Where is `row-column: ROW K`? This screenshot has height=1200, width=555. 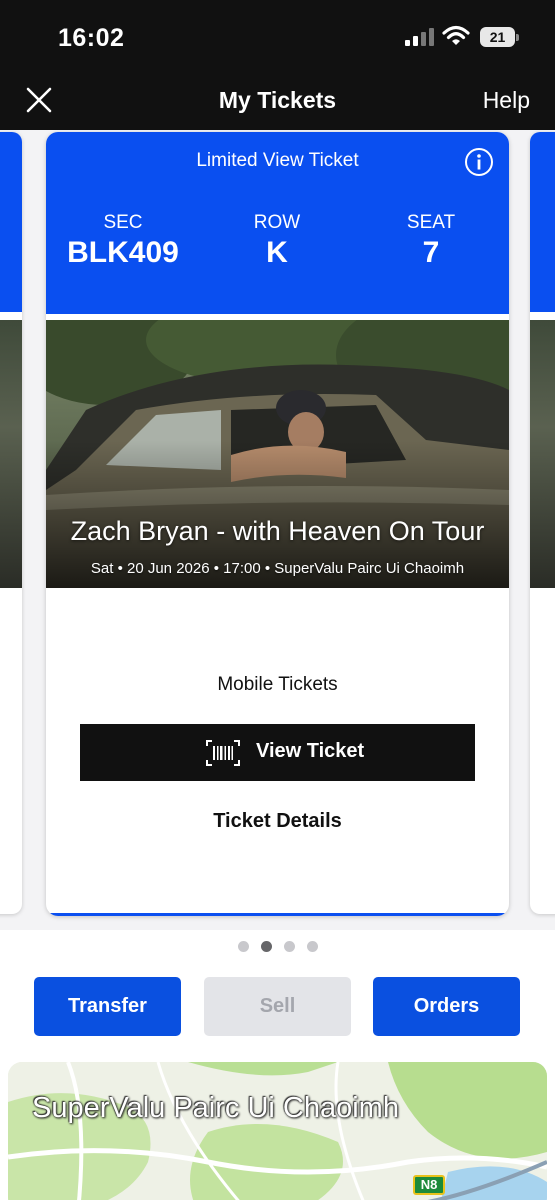 row-column: ROW K is located at coordinates (277, 241).